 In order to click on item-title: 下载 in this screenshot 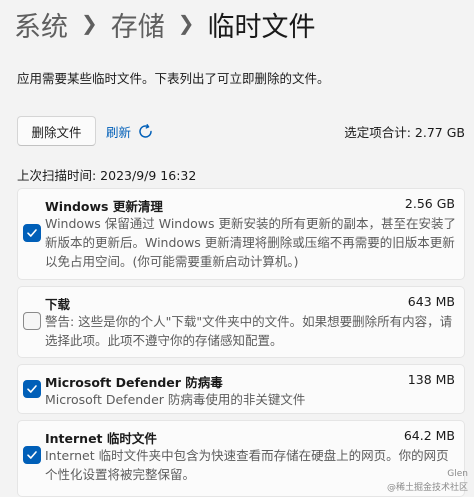, I will do `click(58, 304)`.